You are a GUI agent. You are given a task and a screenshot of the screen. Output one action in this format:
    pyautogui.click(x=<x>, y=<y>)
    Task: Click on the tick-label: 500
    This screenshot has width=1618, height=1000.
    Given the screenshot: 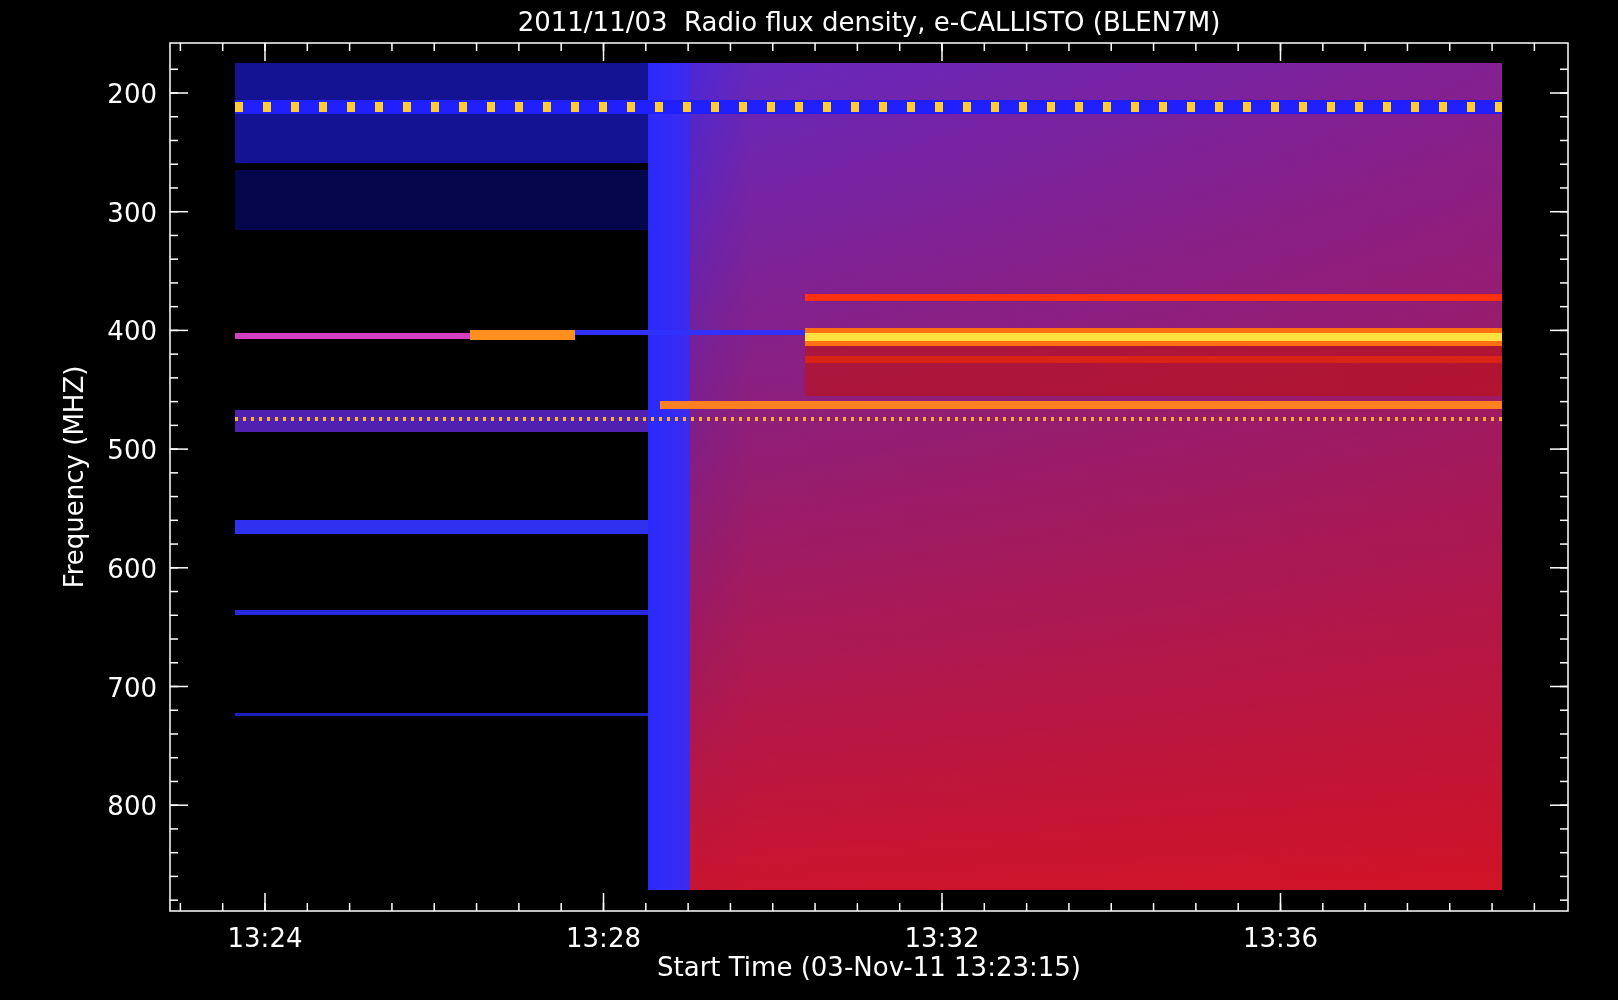 What is the action you would take?
    pyautogui.click(x=132, y=450)
    